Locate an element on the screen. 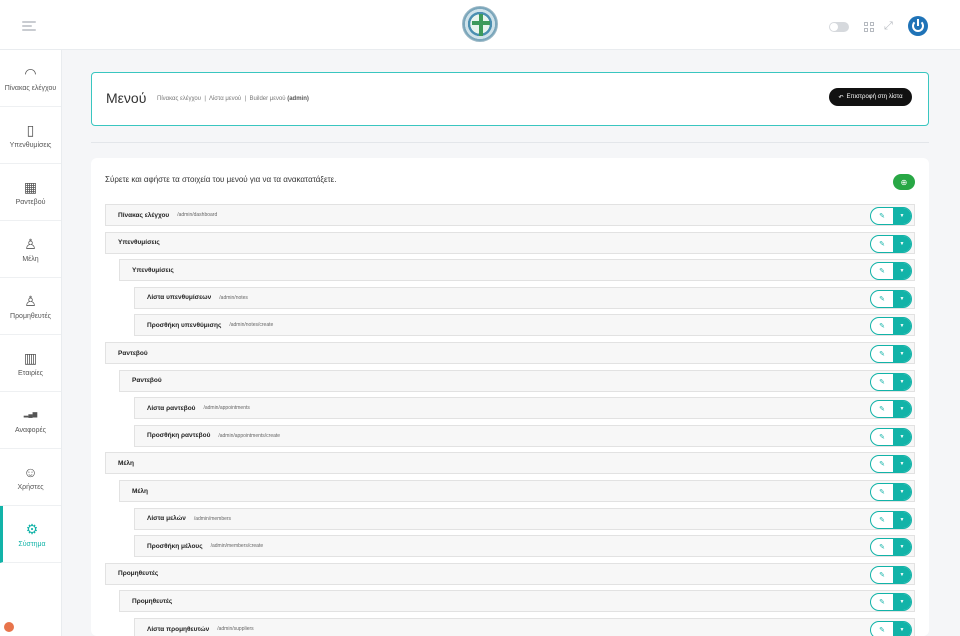 The height and width of the screenshot is (636, 960). fullscreen-icon: ⤢ is located at coordinates (888, 26).